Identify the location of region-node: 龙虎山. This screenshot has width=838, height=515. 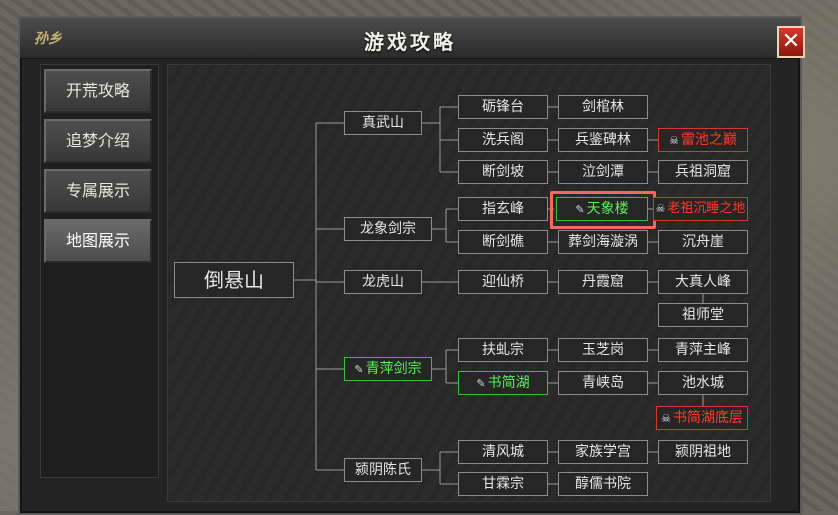
(383, 282).